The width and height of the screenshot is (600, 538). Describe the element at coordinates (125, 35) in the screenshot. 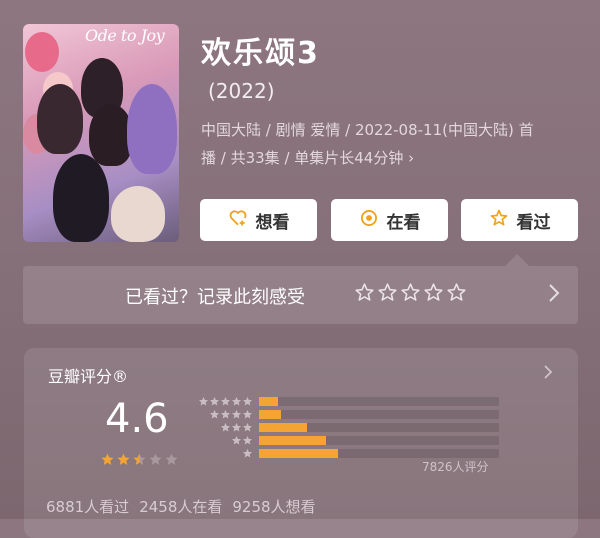

I see `poster-logo: Ode to Joy` at that location.